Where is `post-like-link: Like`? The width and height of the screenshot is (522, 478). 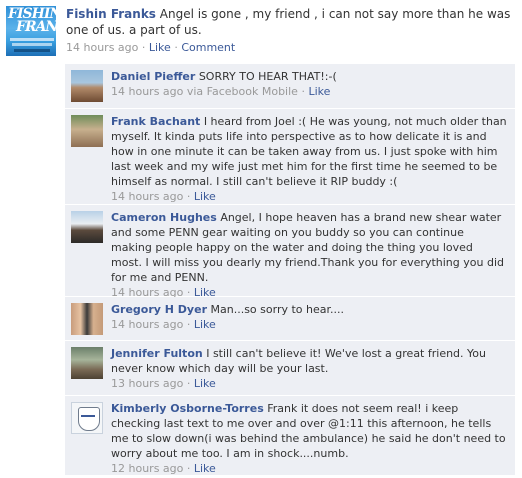 post-like-link: Like is located at coordinates (160, 47).